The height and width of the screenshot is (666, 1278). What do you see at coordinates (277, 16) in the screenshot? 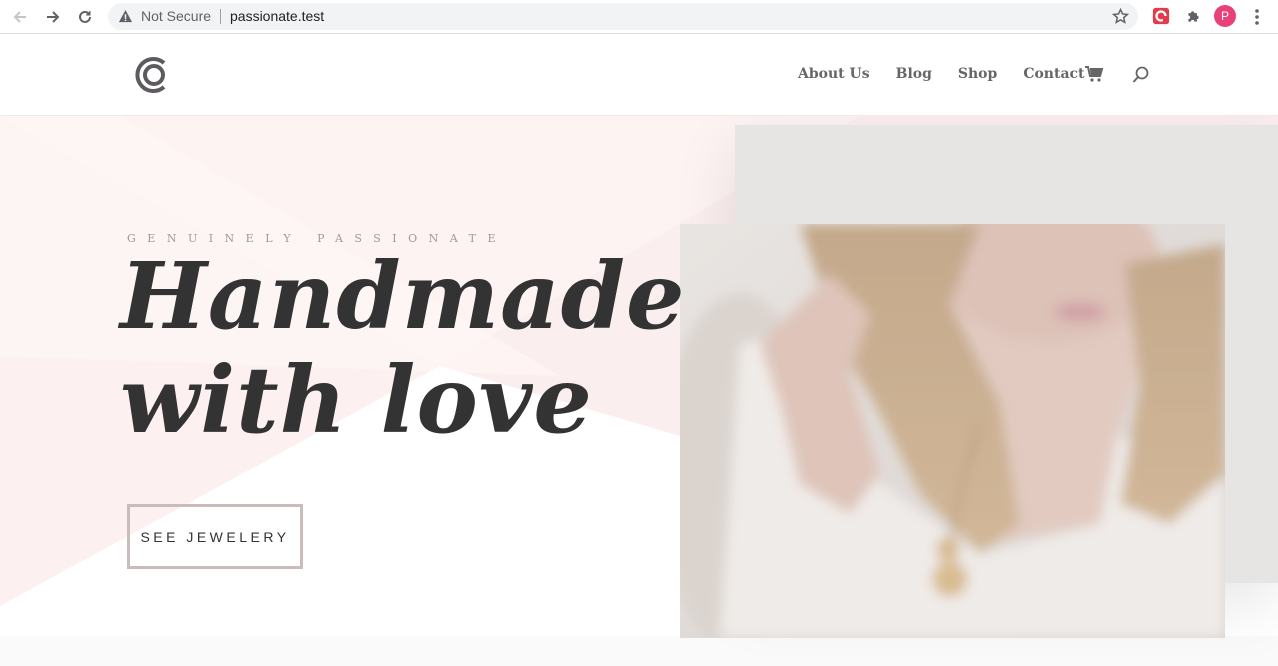
I see `url-text: passionate.test` at bounding box center [277, 16].